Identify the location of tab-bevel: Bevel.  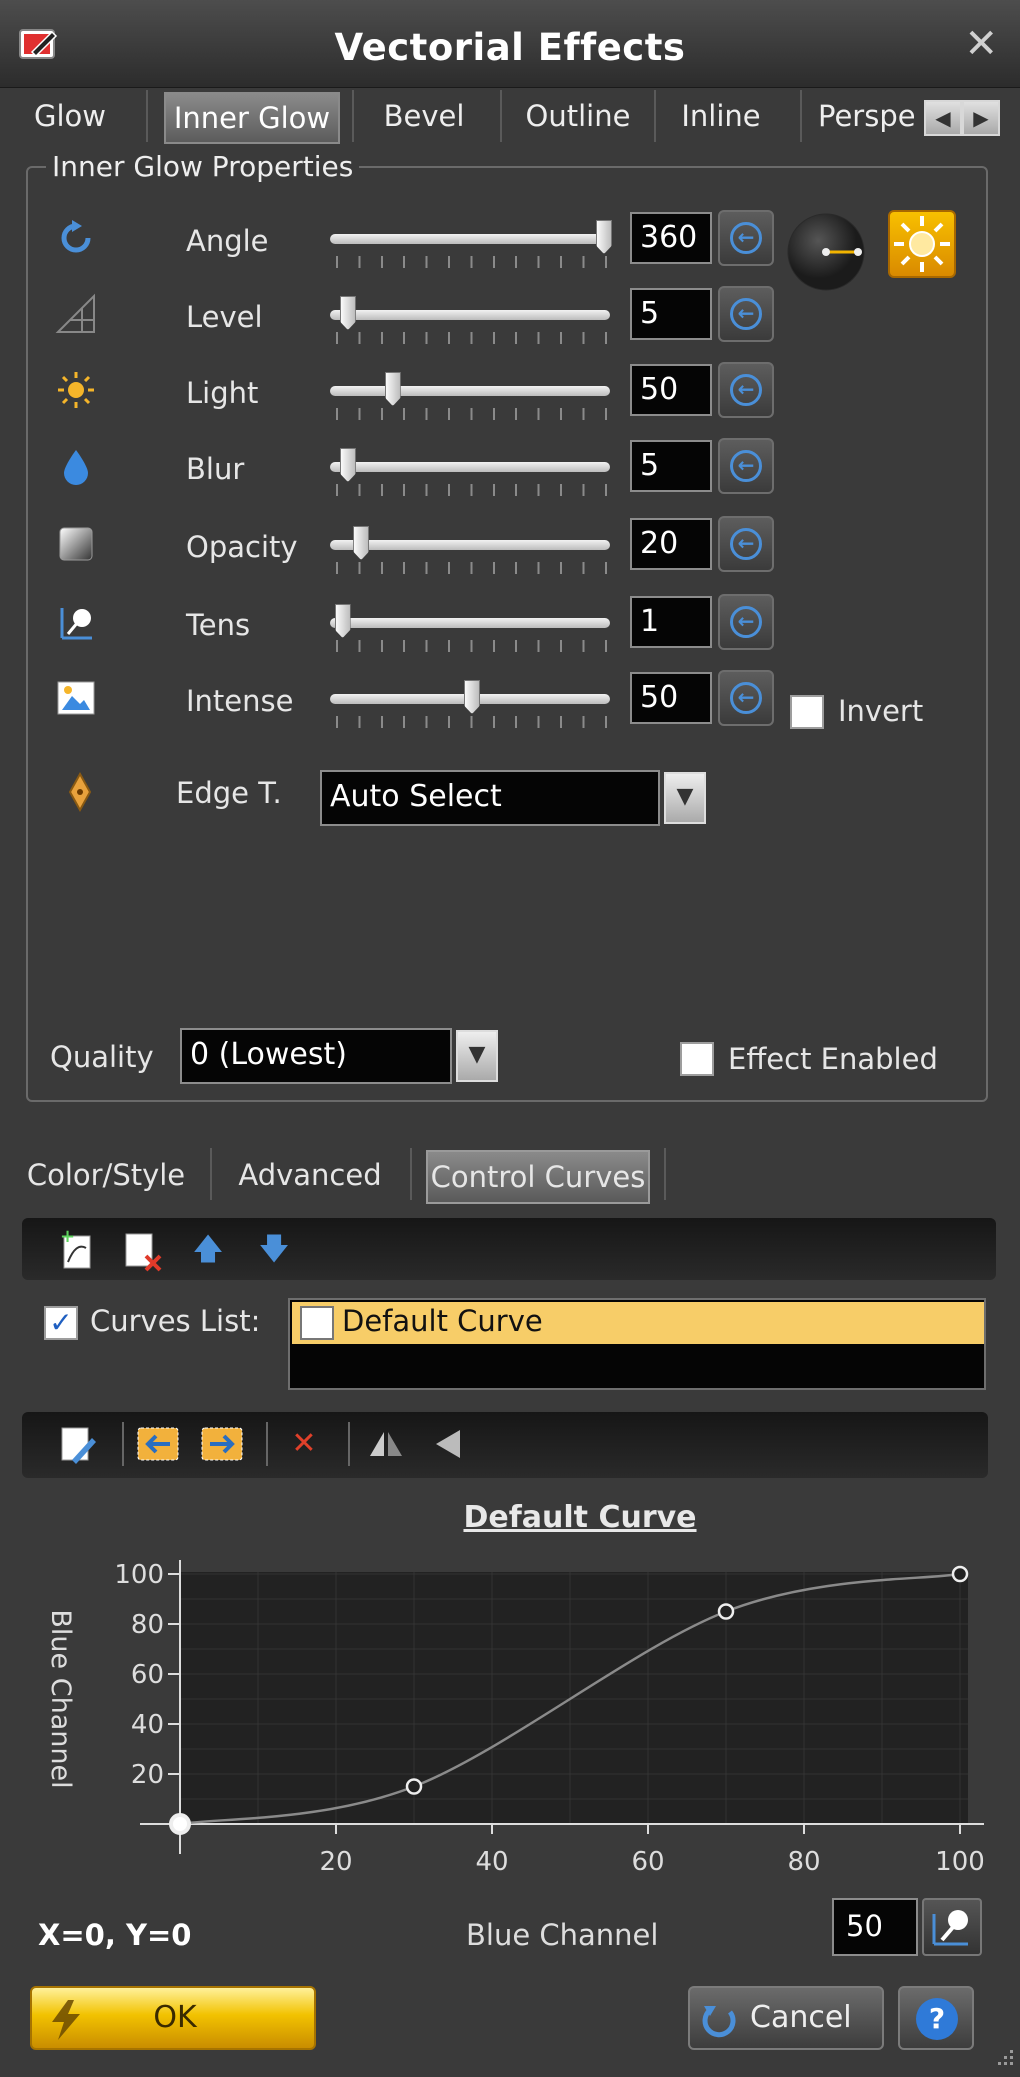
(424, 118).